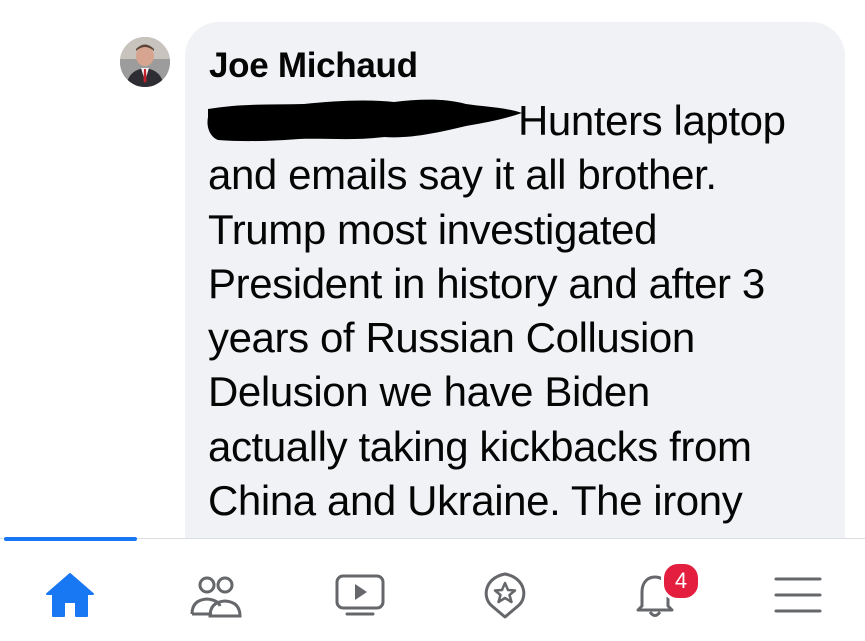 The width and height of the screenshot is (865, 641). What do you see at coordinates (313, 66) in the screenshot?
I see `comment-author: Joe Michaud` at bounding box center [313, 66].